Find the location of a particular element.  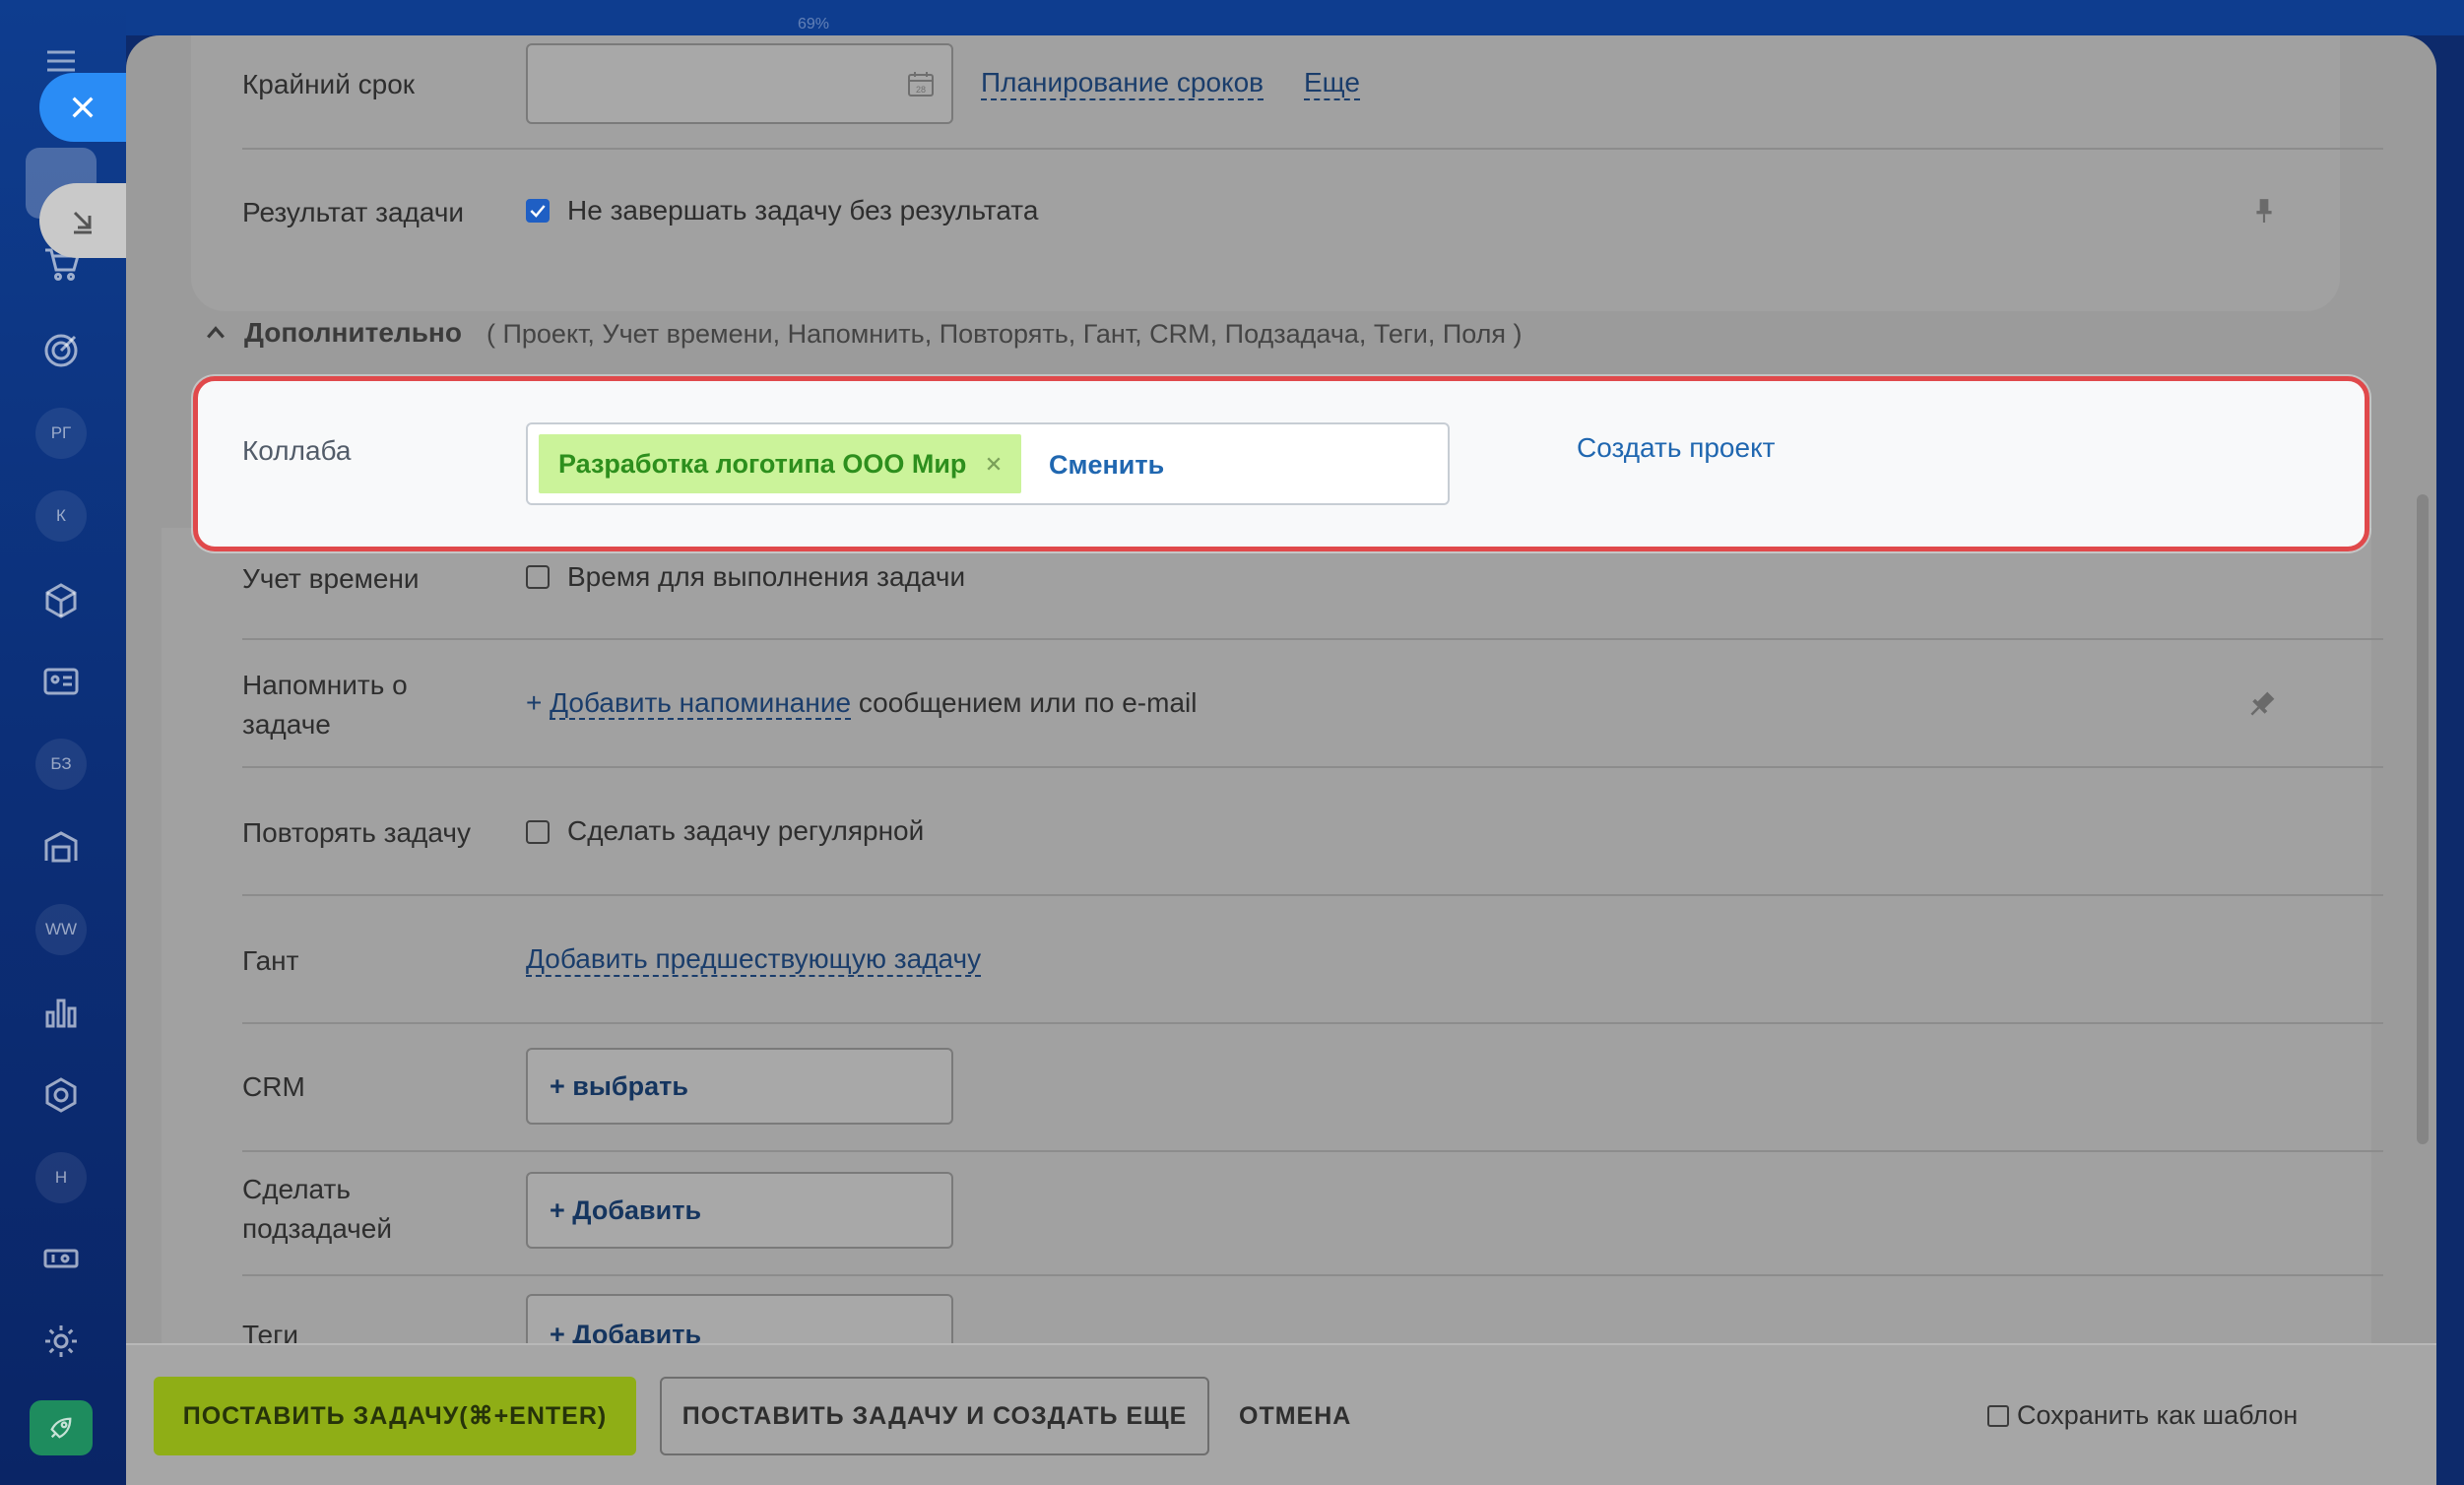

result-label: Результат задачи is located at coordinates (353, 212).